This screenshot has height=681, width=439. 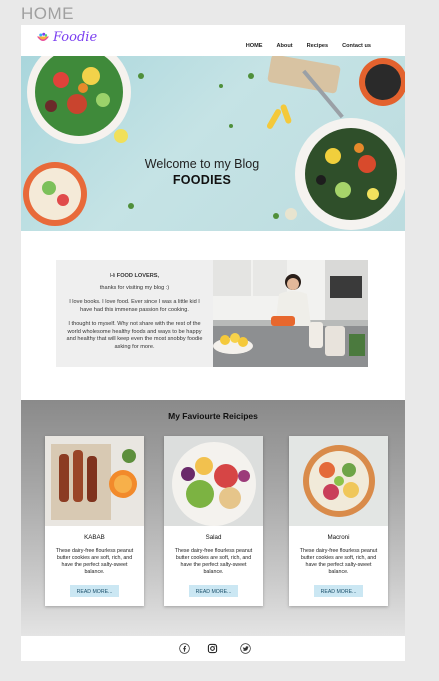 What do you see at coordinates (202, 180) in the screenshot?
I see `hero-subtitle: FOODIES` at bounding box center [202, 180].